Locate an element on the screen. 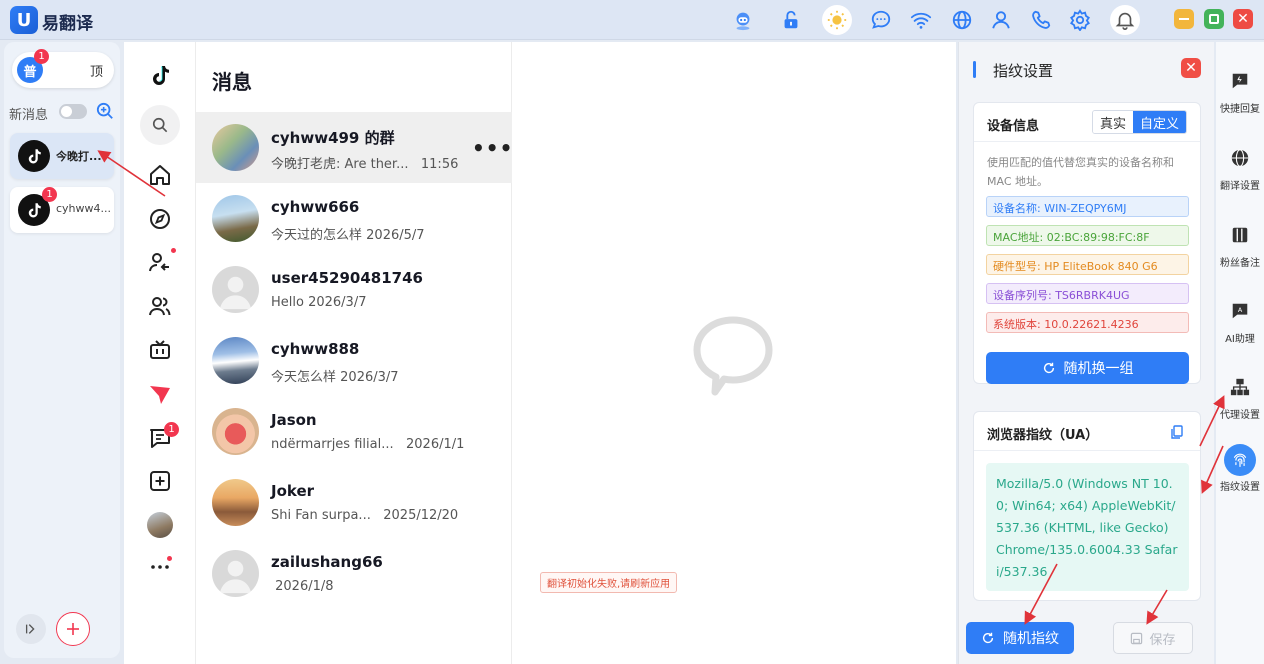 The image size is (1264, 664). svg-text: A is located at coordinates (1240, 310).